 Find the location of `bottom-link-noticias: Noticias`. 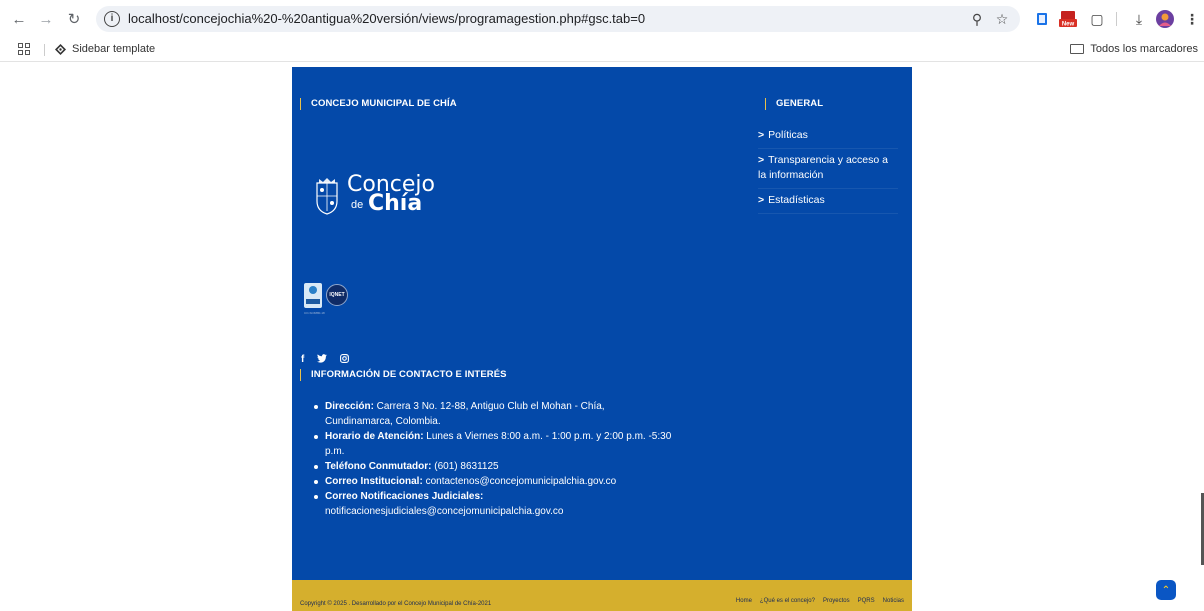

bottom-link-noticias: Noticias is located at coordinates (893, 601).